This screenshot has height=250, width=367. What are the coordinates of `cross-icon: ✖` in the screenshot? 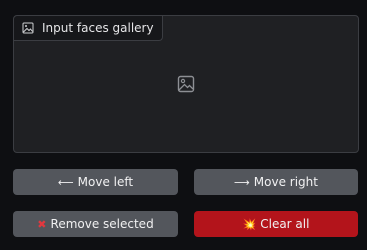 It's located at (42, 224).